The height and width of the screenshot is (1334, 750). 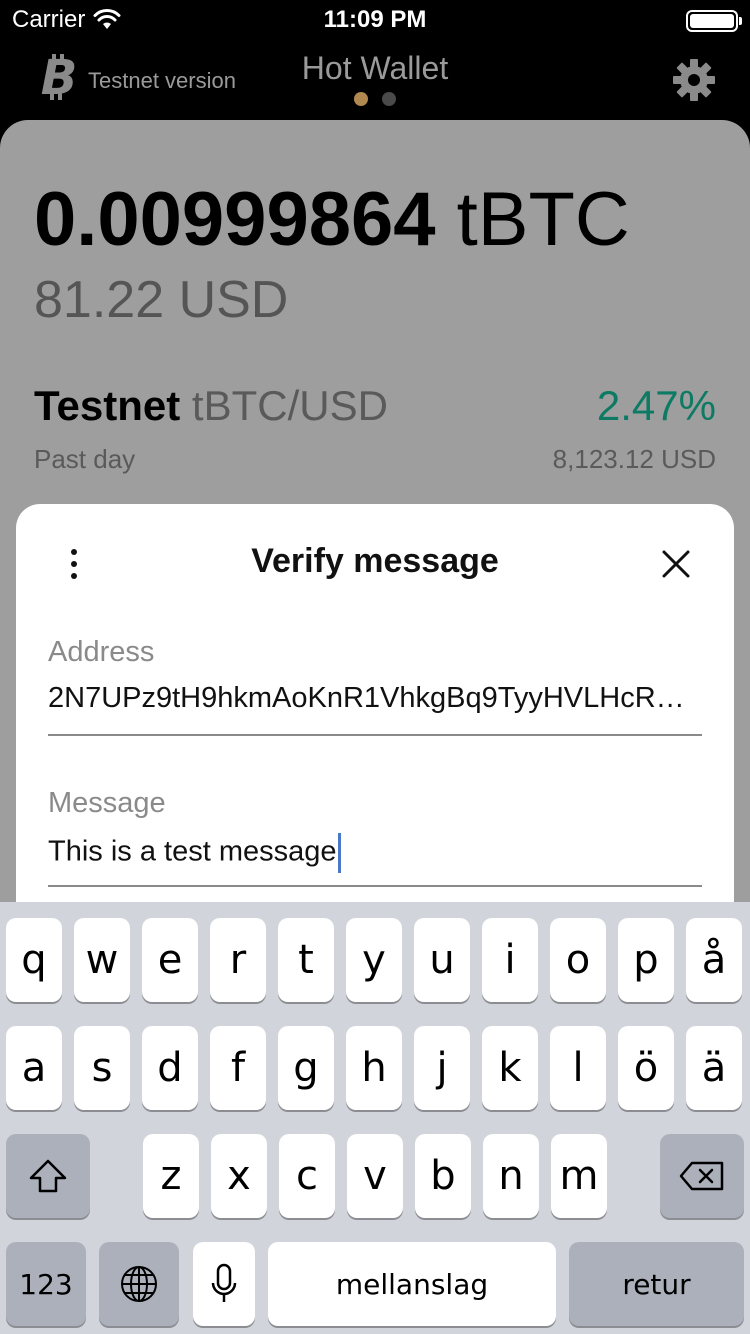 I want to click on message-field: Message This is a test message, so click(x=375, y=837).